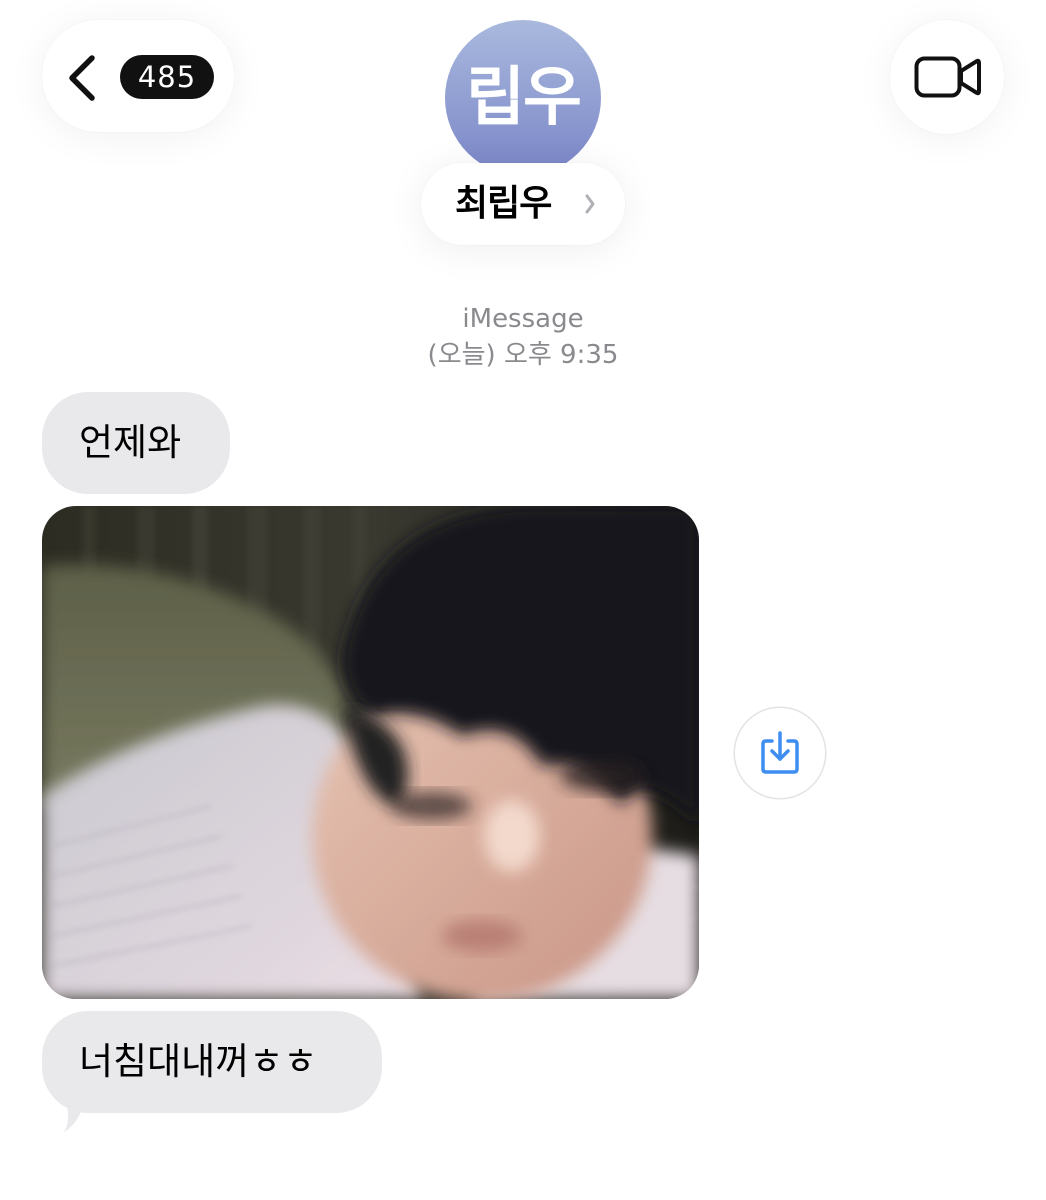 The image size is (1046, 1200). I want to click on back-button: 485, so click(138, 76).